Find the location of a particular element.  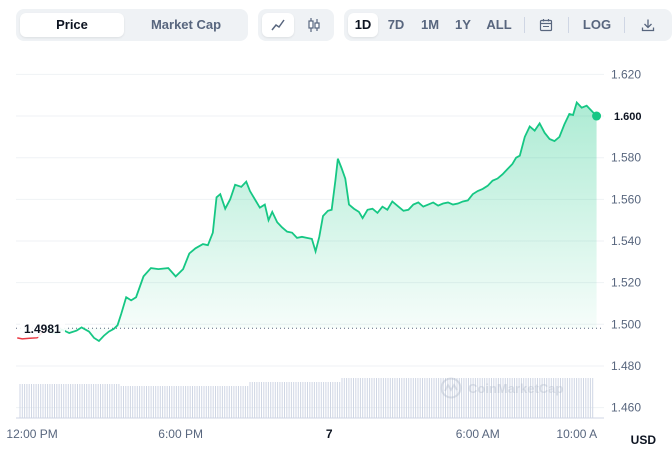

current-price-dot is located at coordinates (597, 116).